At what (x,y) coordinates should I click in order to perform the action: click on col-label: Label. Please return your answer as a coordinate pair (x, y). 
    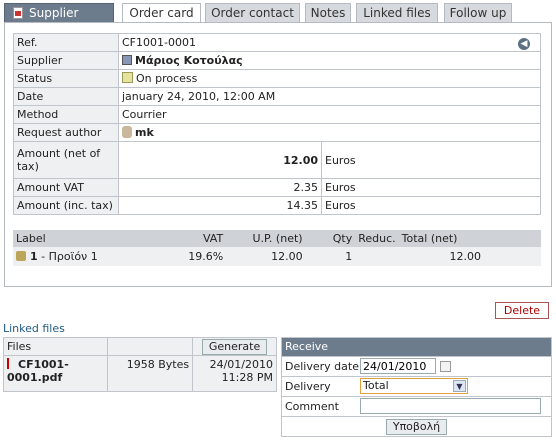
    Looking at the image, I should click on (87, 238).